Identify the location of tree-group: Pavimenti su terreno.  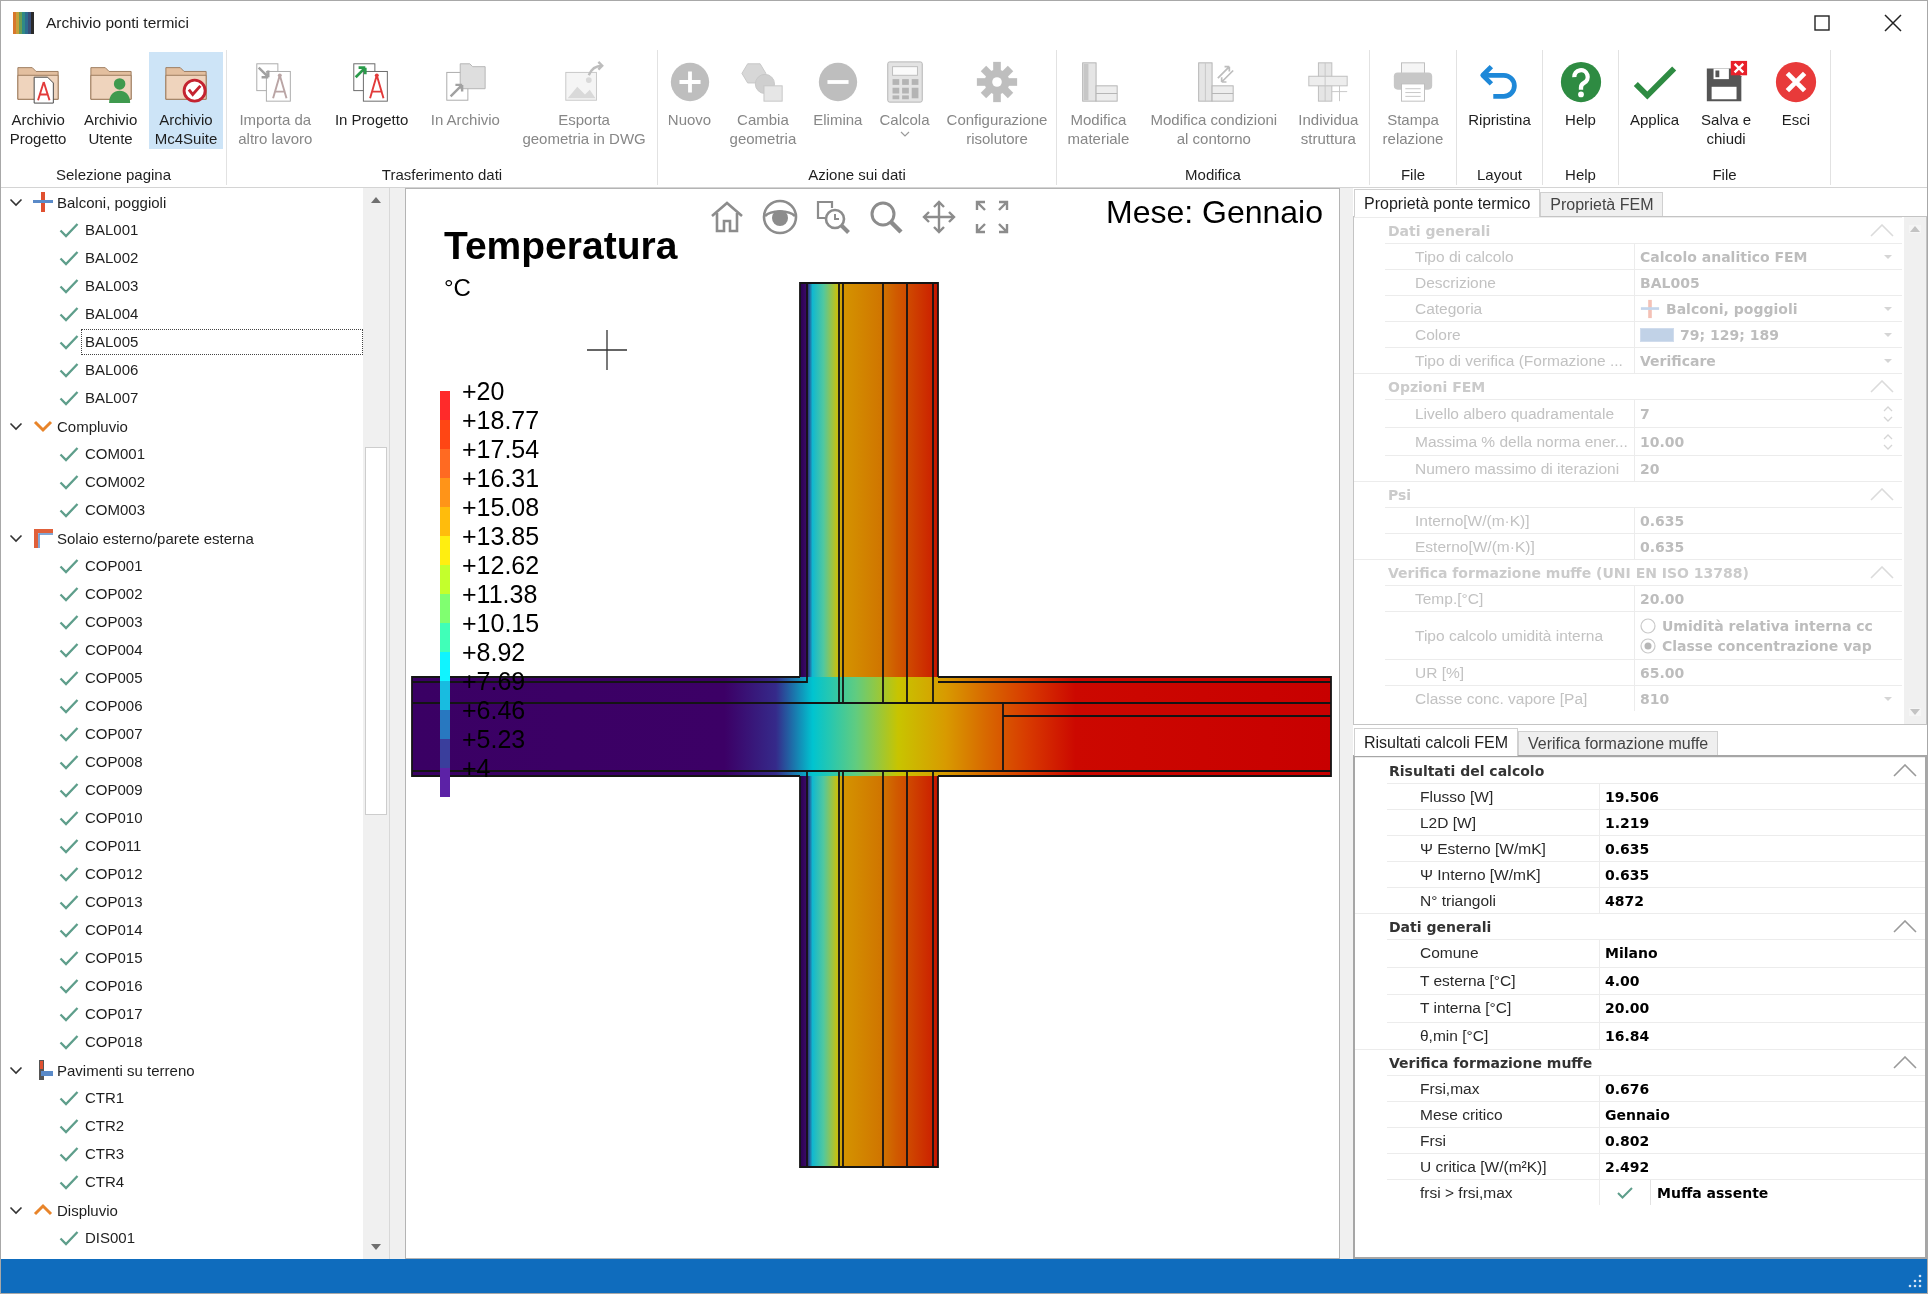
(126, 1070).